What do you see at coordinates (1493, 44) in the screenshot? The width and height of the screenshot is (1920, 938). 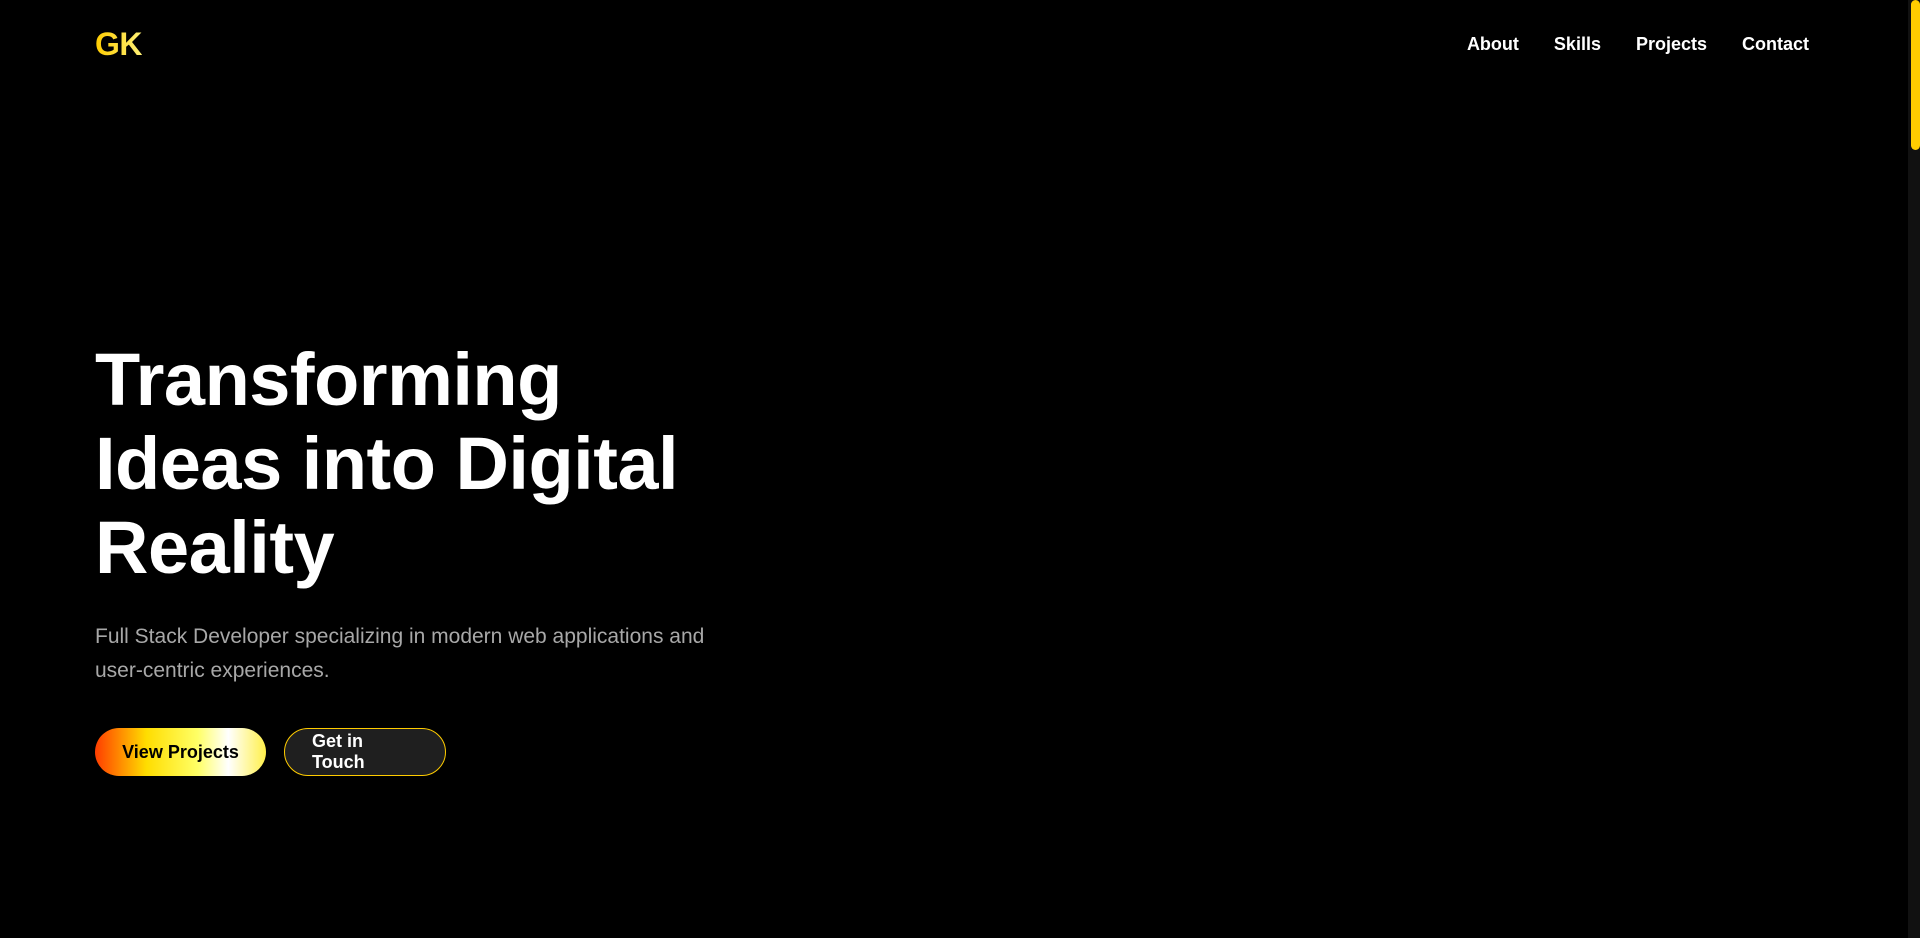 I see `nav-link-about: About` at bounding box center [1493, 44].